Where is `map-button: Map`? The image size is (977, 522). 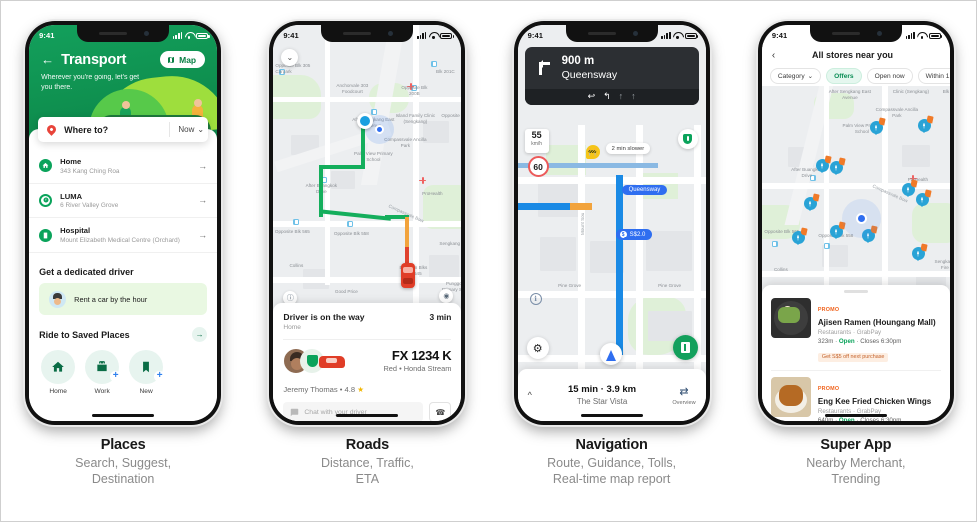 map-button: Map is located at coordinates (183, 59).